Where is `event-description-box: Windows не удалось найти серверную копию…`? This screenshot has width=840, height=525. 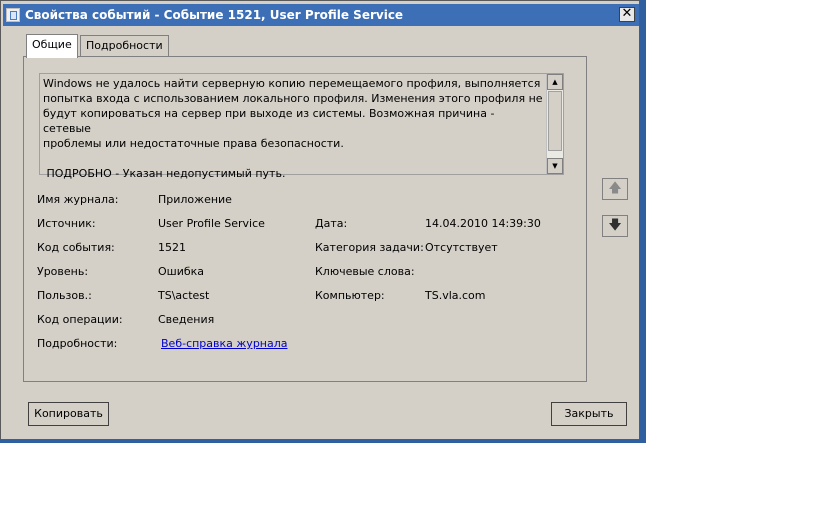 event-description-box: Windows не удалось найти серверную копию… is located at coordinates (301, 126).